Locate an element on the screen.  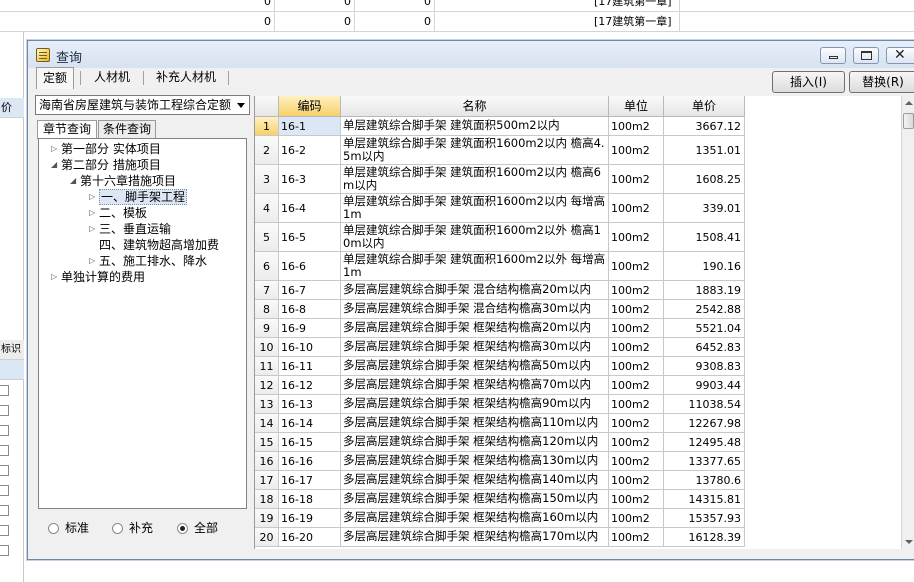
quota-library-select: 海南省房屋建筑与装饰工程综合定额 is located at coordinates (142, 105).